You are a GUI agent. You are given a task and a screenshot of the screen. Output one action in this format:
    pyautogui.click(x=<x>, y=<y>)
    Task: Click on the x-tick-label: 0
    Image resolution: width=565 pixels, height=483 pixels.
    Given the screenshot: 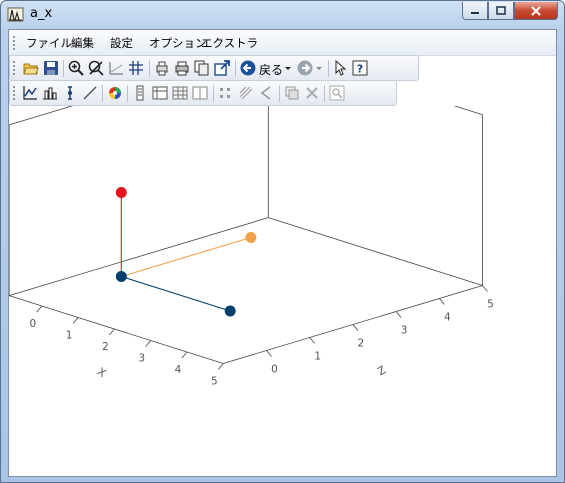 What is the action you would take?
    pyautogui.click(x=32, y=324)
    